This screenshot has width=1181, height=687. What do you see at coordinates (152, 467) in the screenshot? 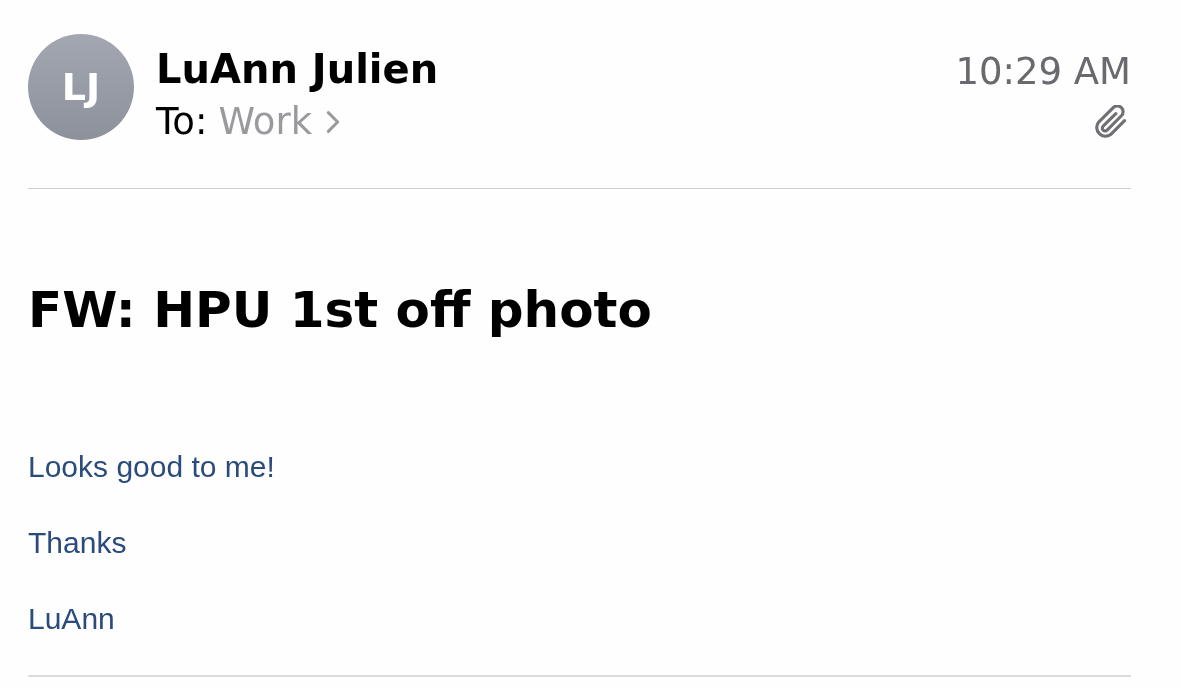
I see `body-text: Looks good to me!` at bounding box center [152, 467].